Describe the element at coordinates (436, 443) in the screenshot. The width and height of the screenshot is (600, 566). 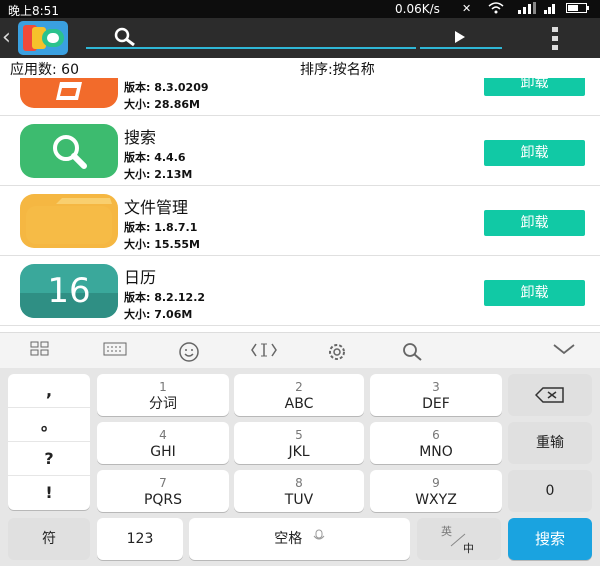
I see `key-6: 6 MNO` at that location.